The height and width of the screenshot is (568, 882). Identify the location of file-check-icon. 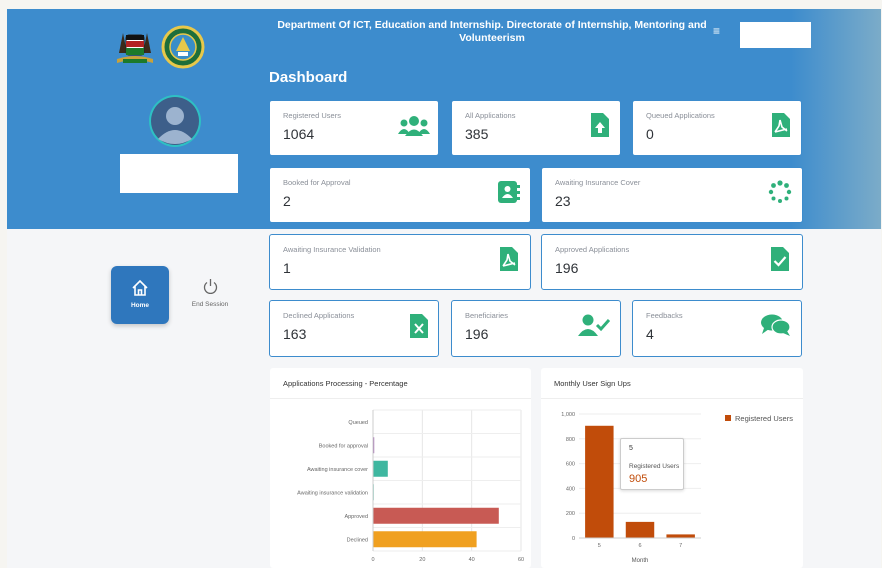
(780, 259).